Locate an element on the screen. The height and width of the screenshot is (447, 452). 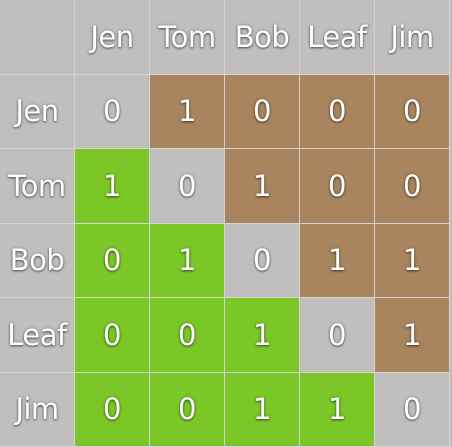
row-header: Tom is located at coordinates (37, 186).